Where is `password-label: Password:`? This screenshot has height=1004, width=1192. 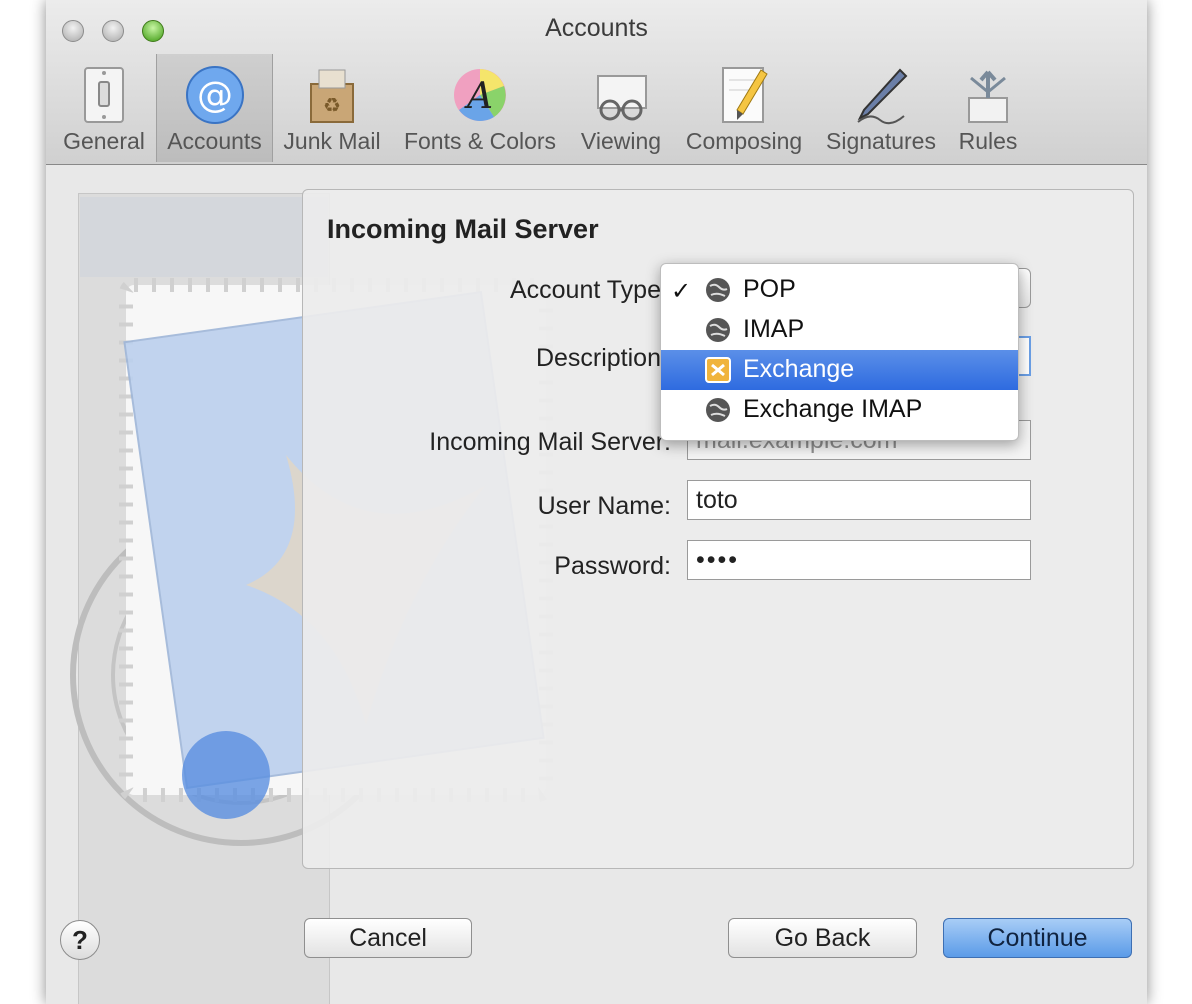 password-label: Password: is located at coordinates (612, 566).